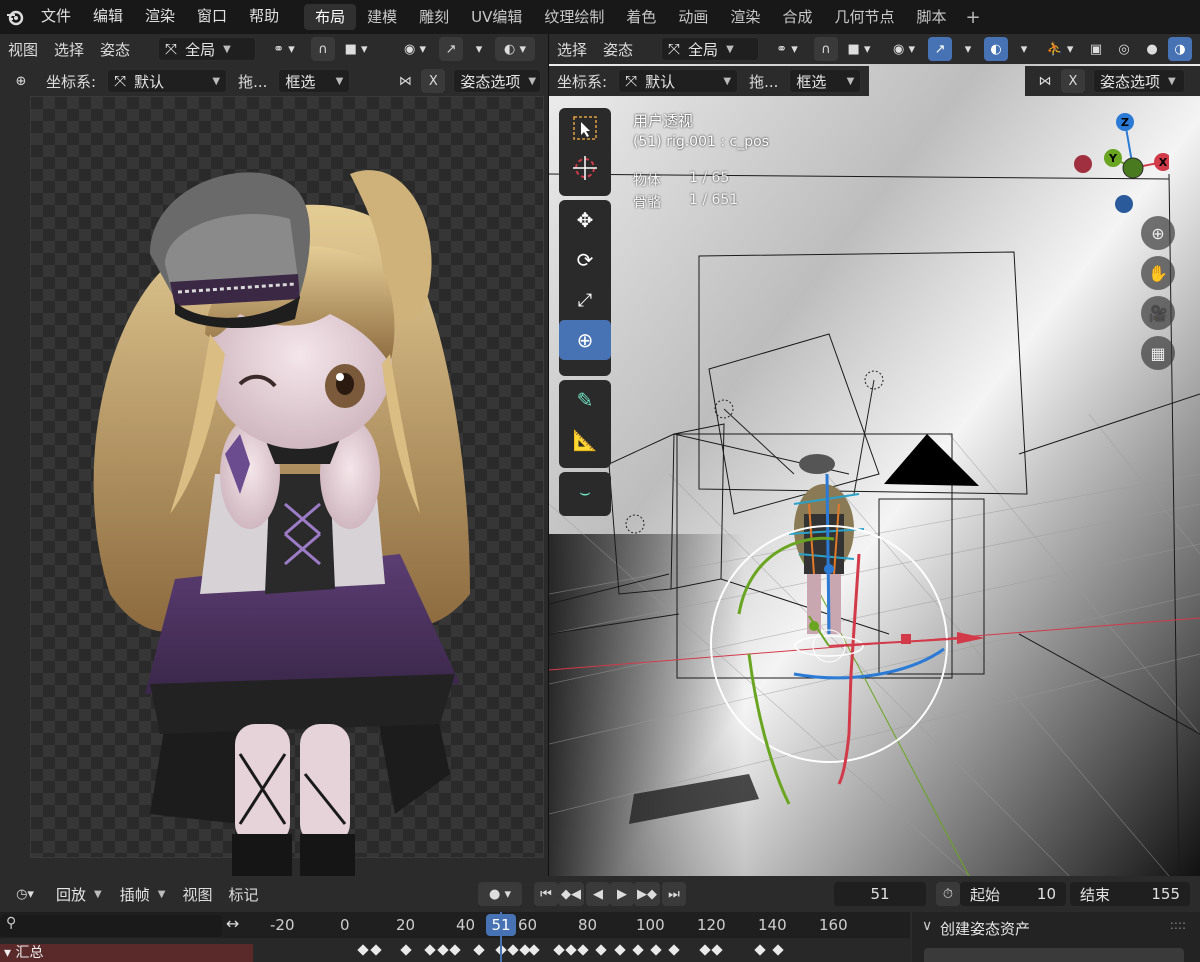  What do you see at coordinates (1158, 273) in the screenshot?
I see `pan-hand-icon: ✋` at bounding box center [1158, 273].